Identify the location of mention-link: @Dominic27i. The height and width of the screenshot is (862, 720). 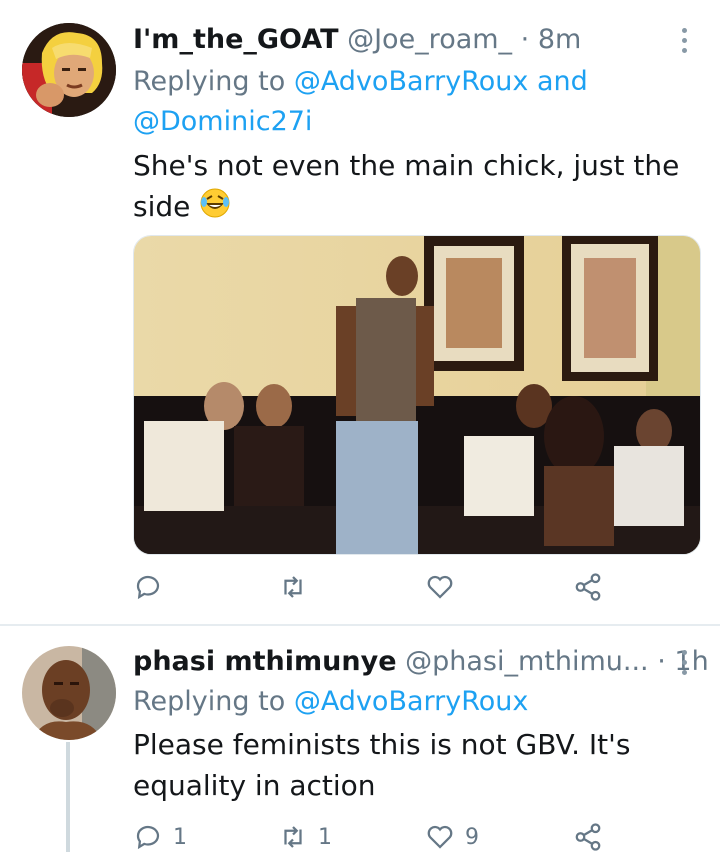
(222, 121).